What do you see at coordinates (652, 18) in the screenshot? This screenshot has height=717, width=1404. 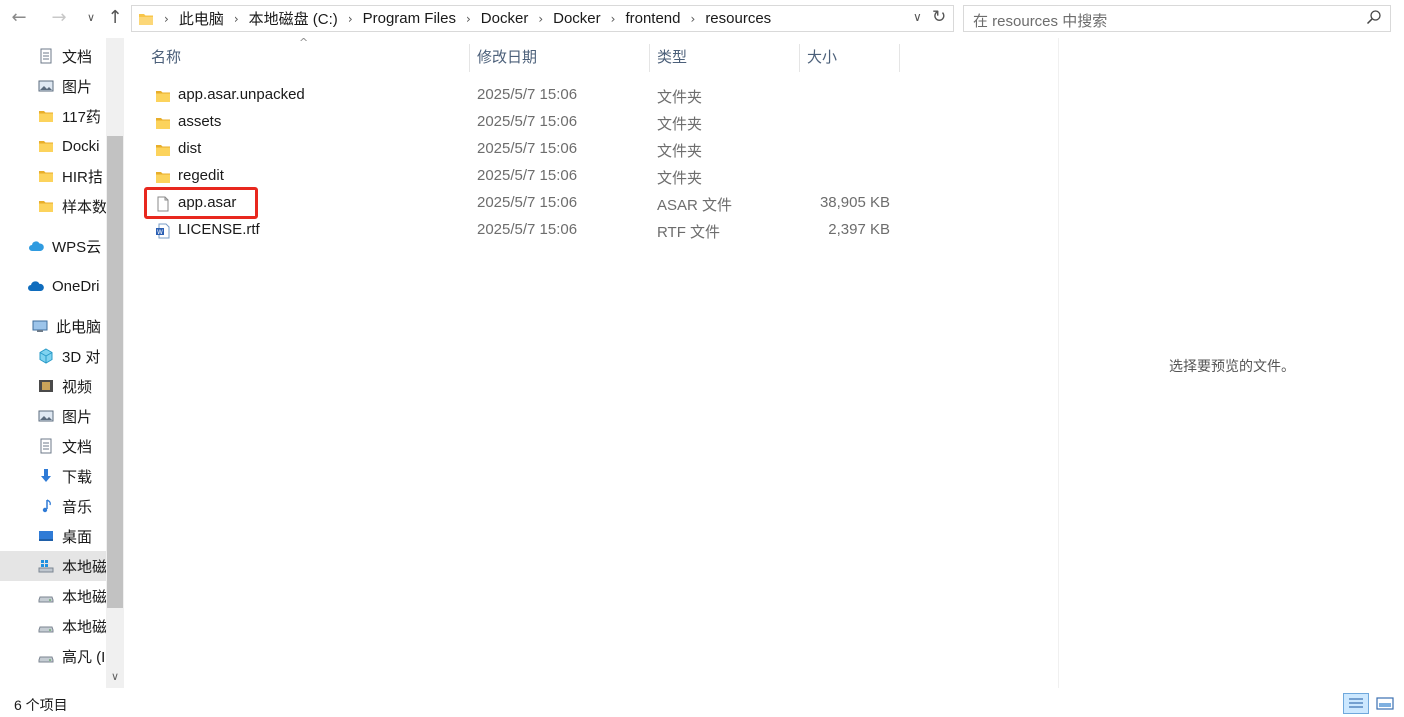 I see `breadcrumb-frontend: frontend` at bounding box center [652, 18].